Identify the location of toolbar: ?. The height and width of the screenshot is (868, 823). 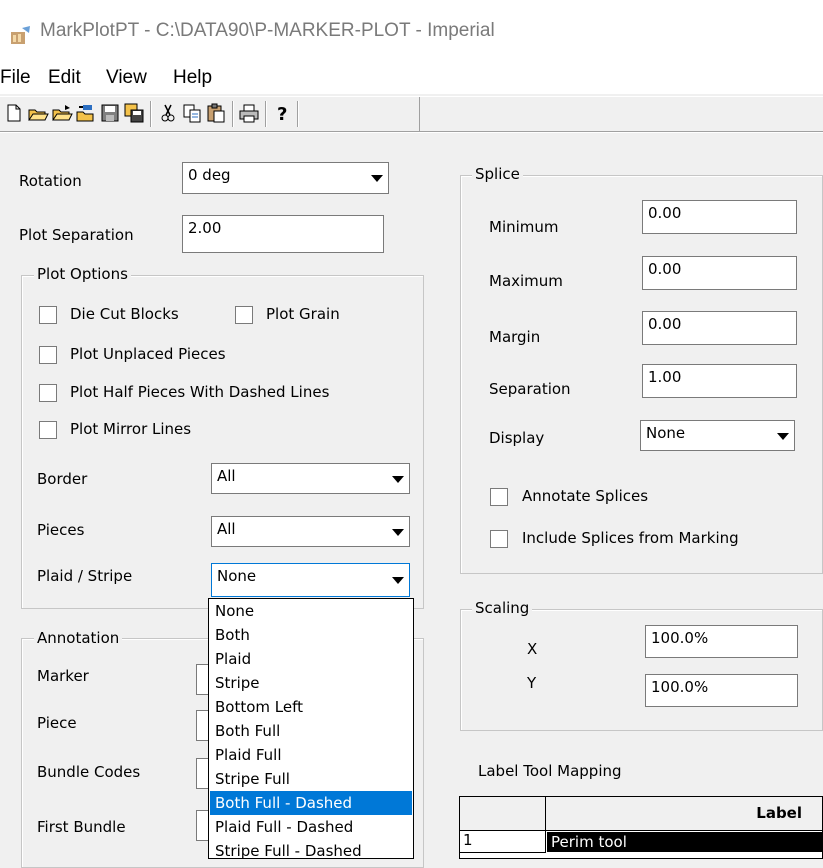
(411, 113).